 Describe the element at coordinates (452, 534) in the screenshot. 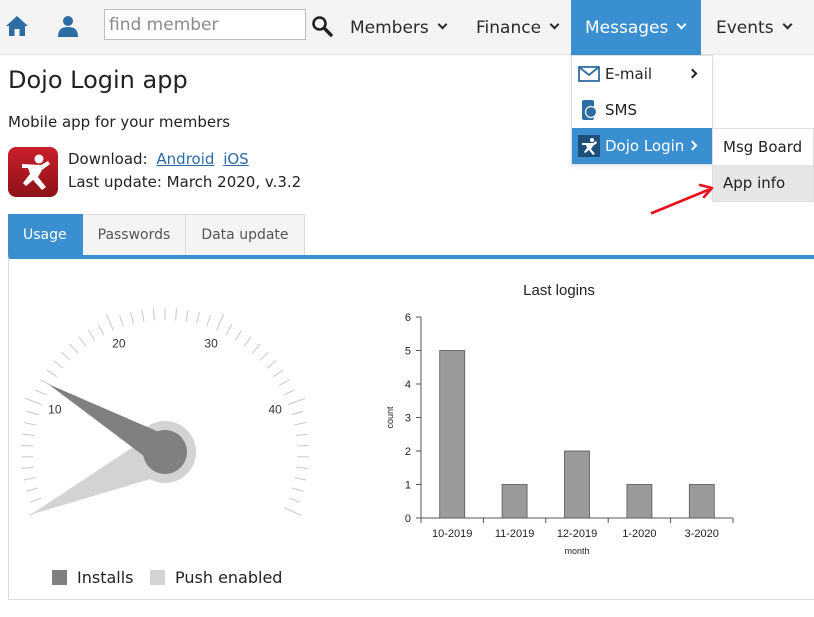

I see `x-tick-label: 10-2019` at that location.